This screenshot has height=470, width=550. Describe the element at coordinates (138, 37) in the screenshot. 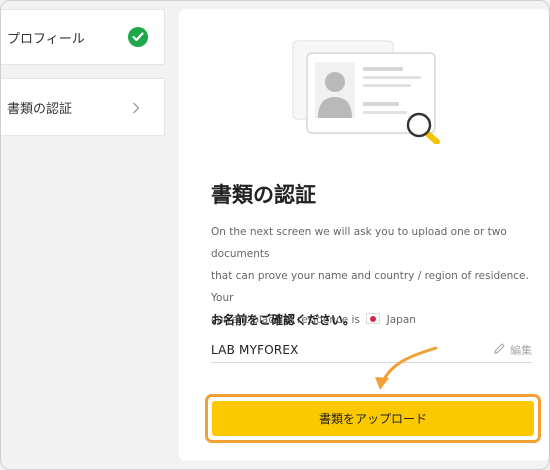

I see `check-icon` at that location.